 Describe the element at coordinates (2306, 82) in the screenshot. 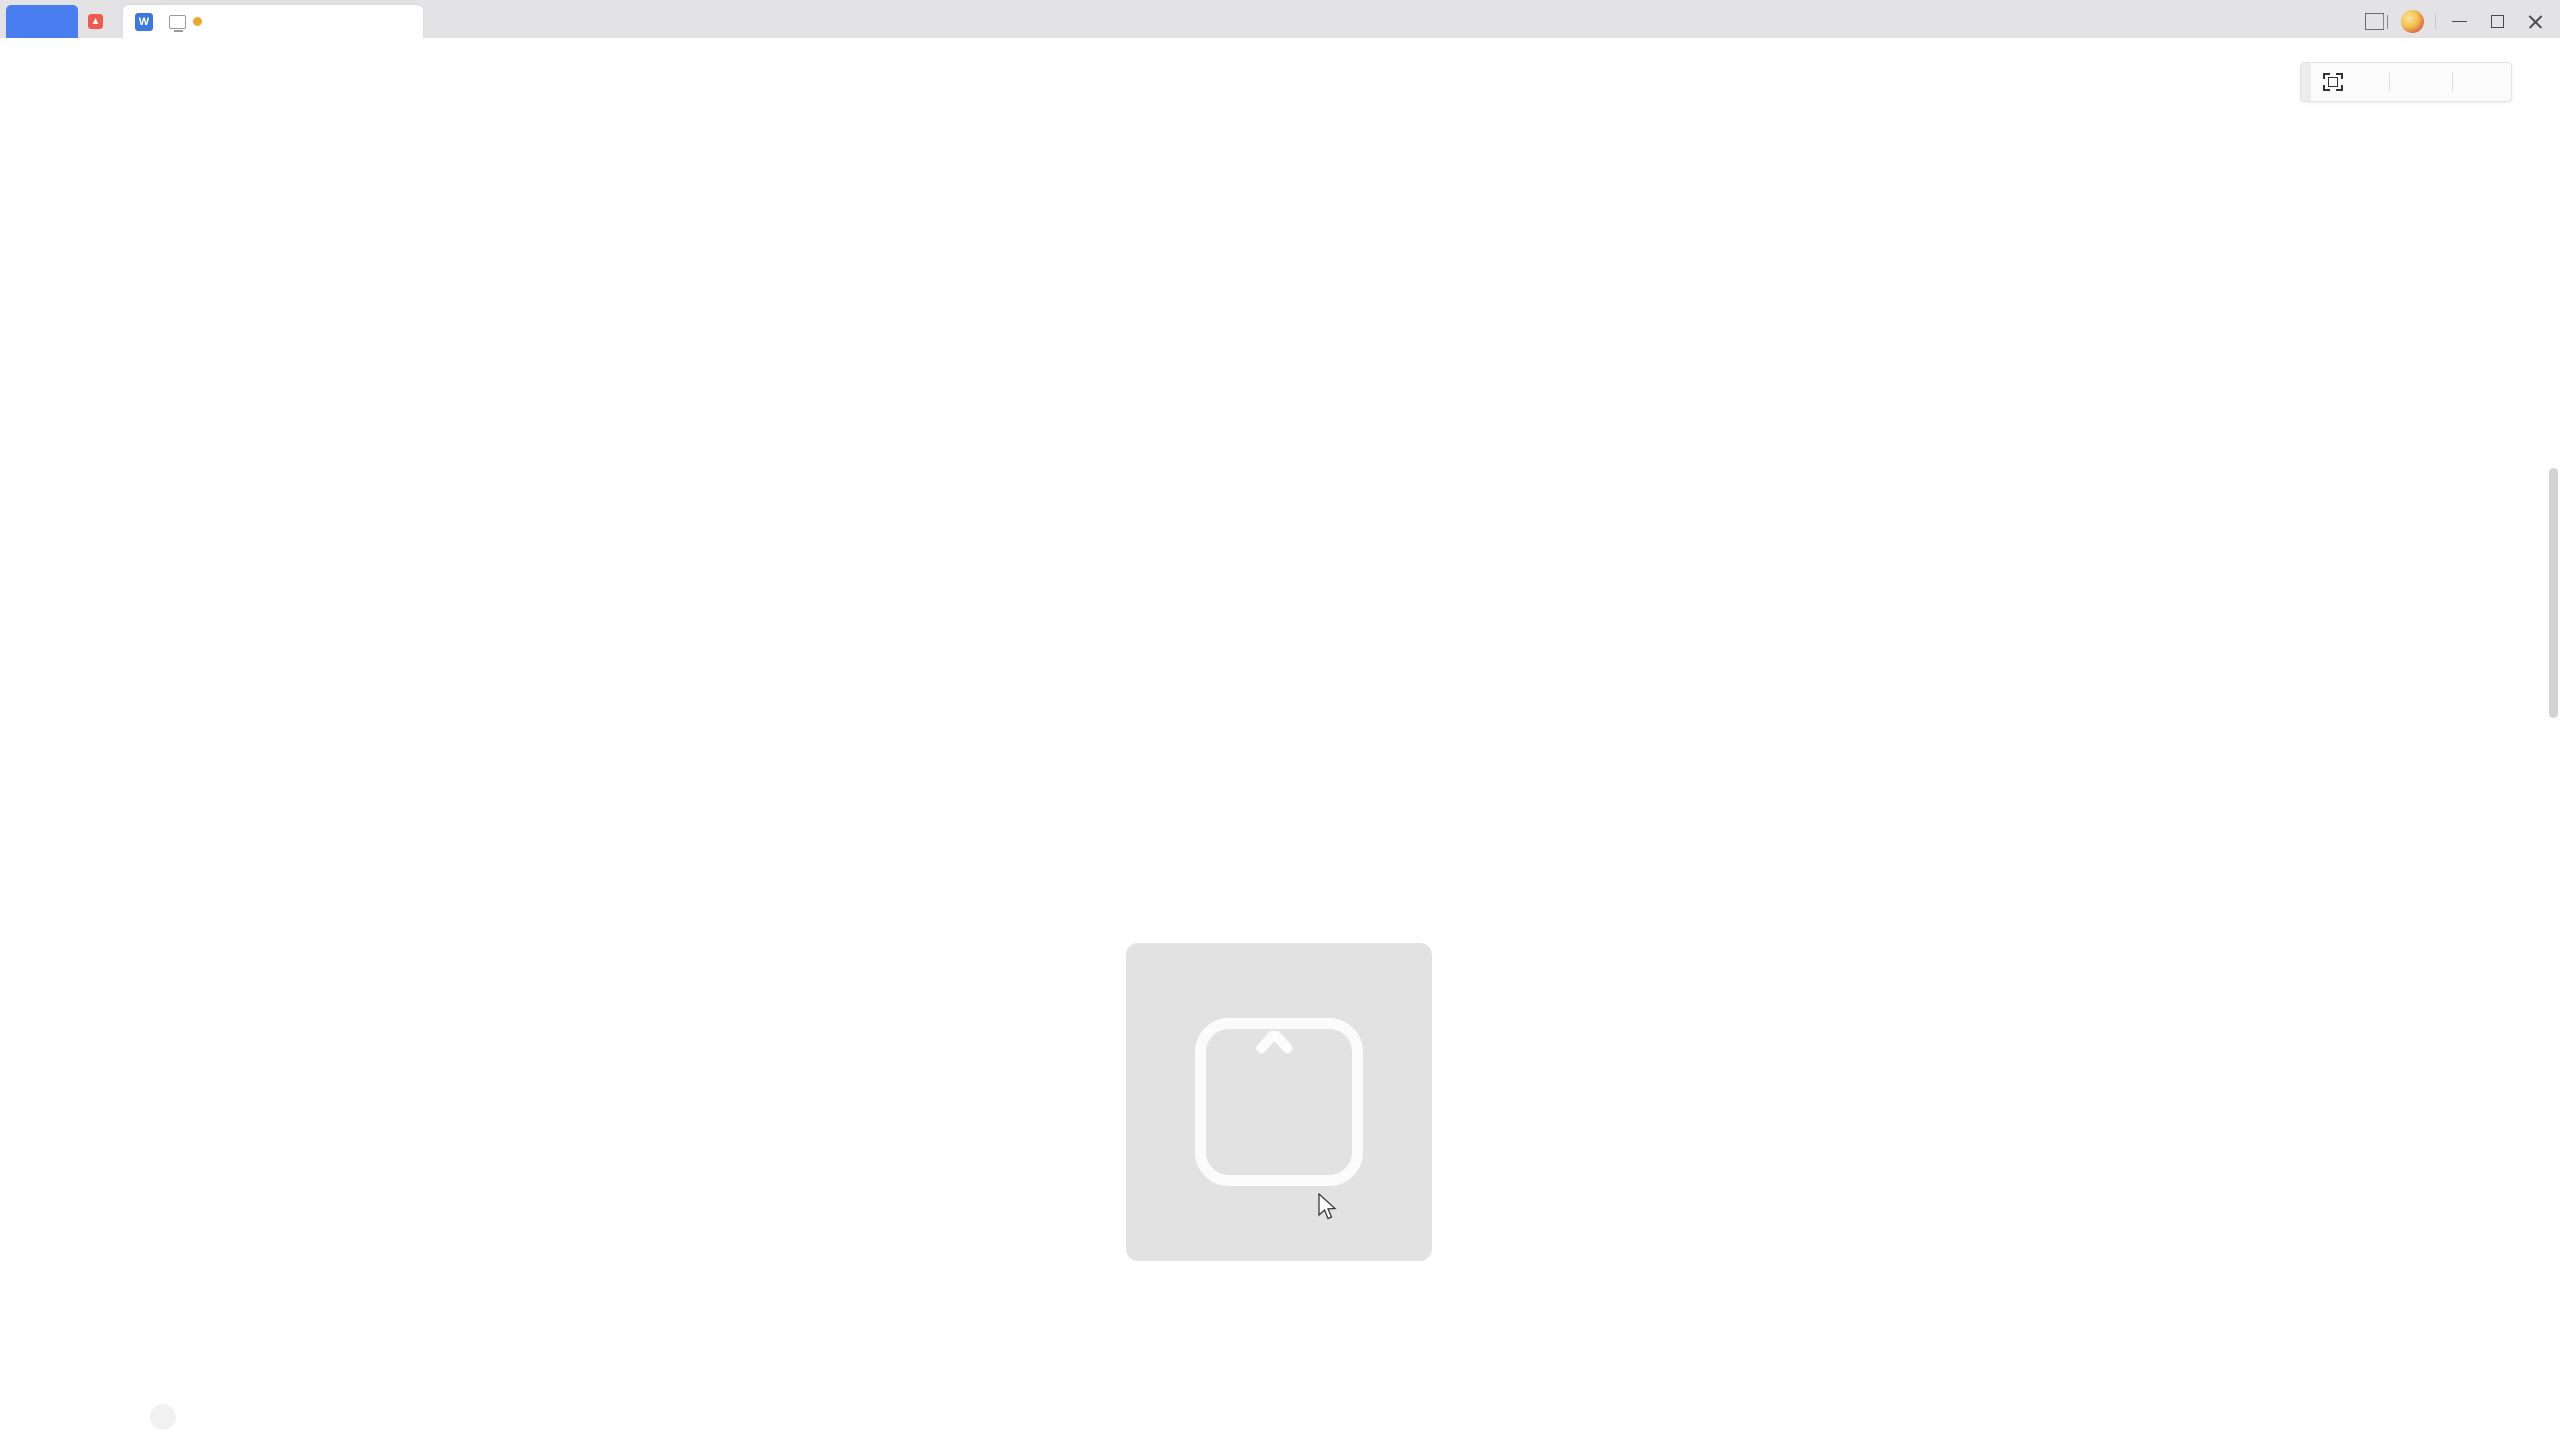

I see `zoom-bar-grip` at that location.